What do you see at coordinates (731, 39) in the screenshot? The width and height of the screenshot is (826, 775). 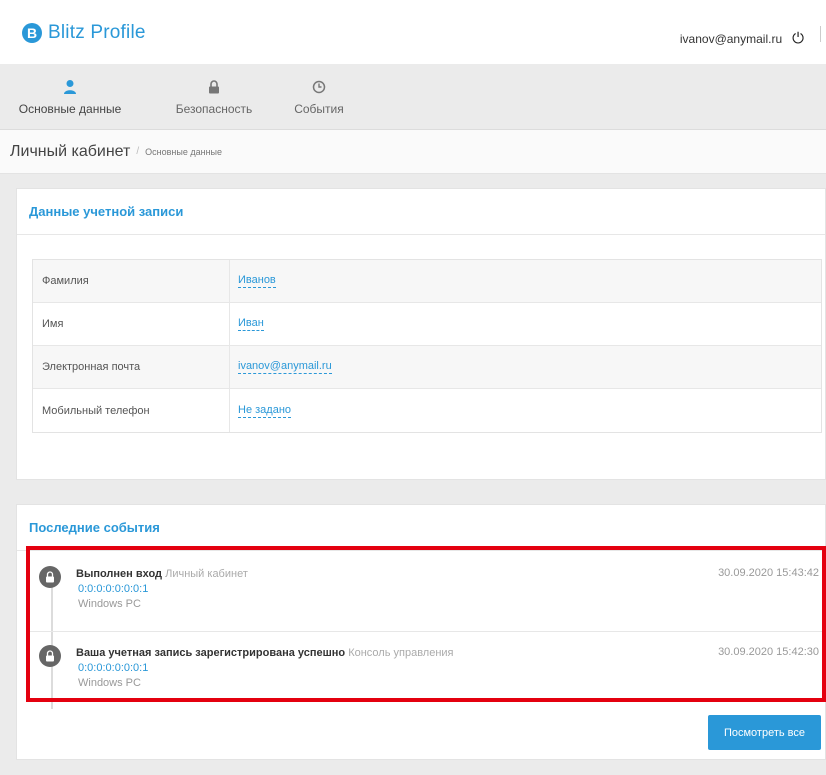 I see `user-email: ivanov@anymail.ru` at bounding box center [731, 39].